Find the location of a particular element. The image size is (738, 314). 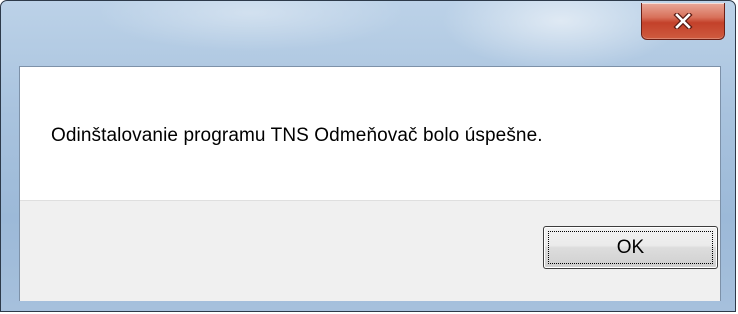

close-button is located at coordinates (683, 21).